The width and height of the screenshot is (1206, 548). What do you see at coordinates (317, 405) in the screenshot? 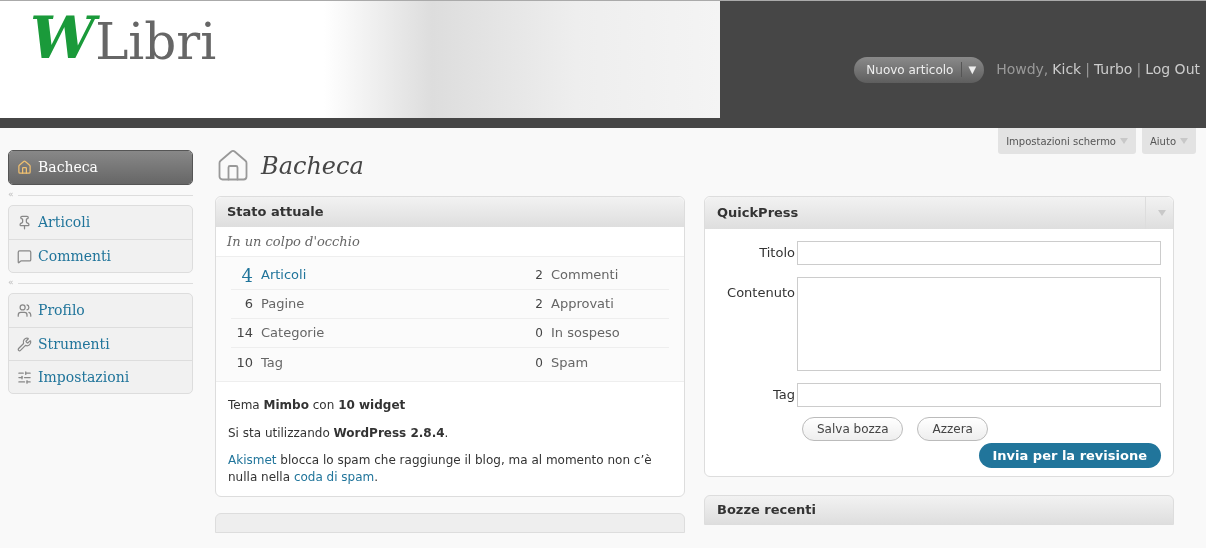
I see `theme-text: Tema Mimbo con 10 widget` at bounding box center [317, 405].